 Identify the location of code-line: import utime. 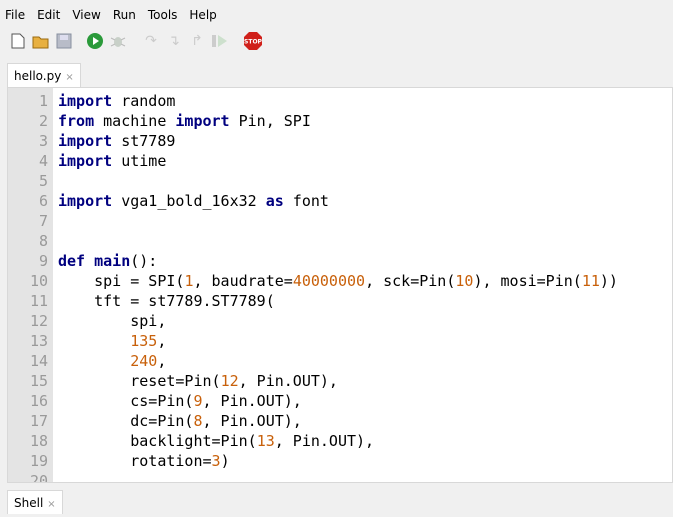
(112, 161).